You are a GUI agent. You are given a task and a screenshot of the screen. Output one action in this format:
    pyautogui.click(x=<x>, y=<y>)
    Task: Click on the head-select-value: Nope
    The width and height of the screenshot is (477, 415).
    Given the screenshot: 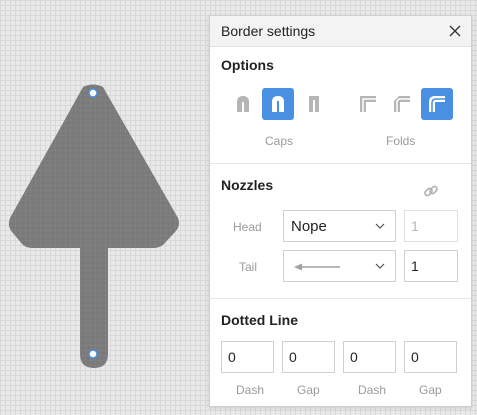 What is the action you would take?
    pyautogui.click(x=309, y=226)
    